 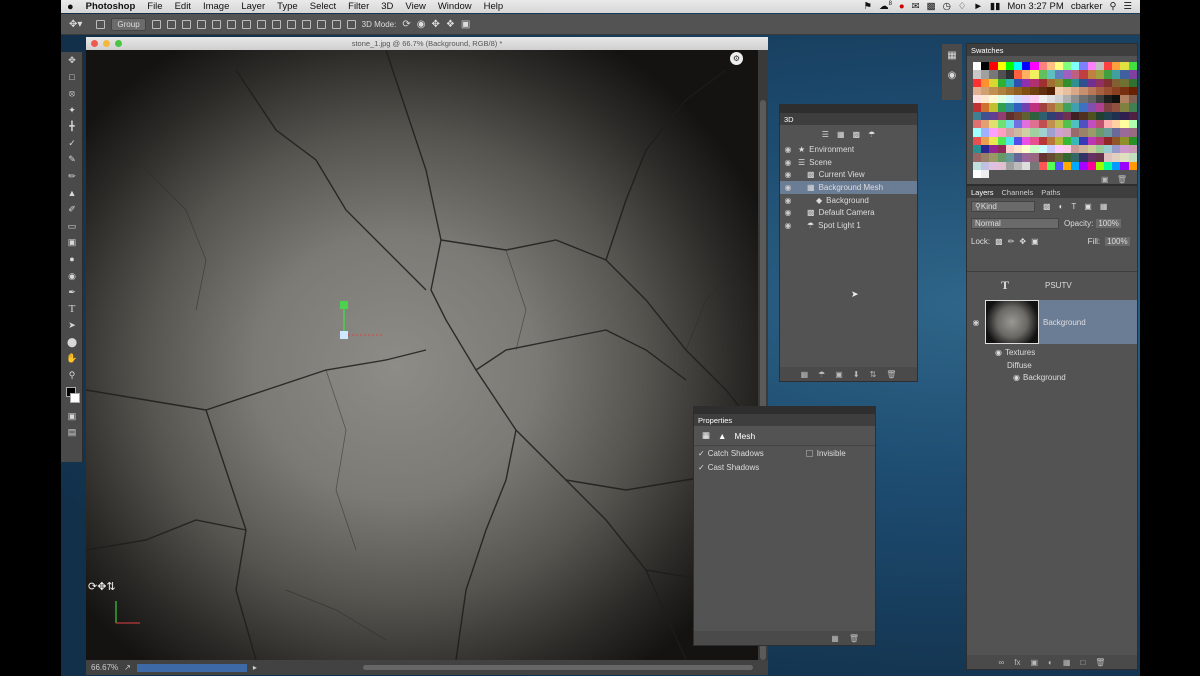 What do you see at coordinates (995, 6) in the screenshot?
I see `battery-icon: ▮▮` at bounding box center [995, 6].